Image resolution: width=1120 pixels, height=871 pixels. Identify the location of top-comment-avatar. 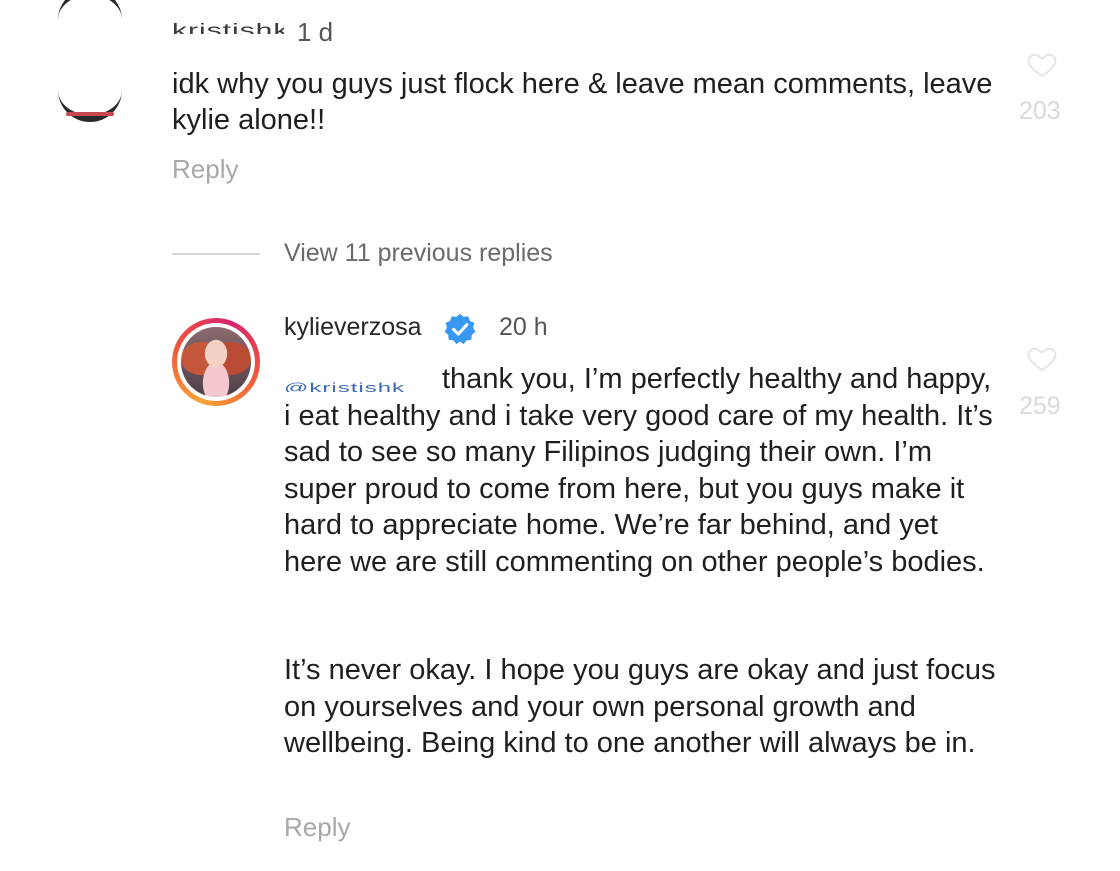
(90, 64).